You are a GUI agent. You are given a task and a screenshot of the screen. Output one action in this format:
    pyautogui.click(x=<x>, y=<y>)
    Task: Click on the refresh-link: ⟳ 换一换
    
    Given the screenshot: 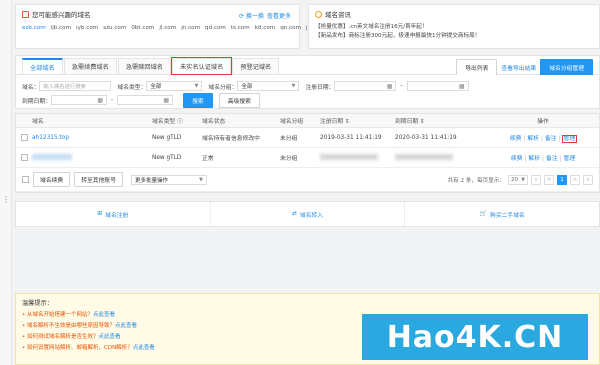 What is the action you would take?
    pyautogui.click(x=251, y=15)
    